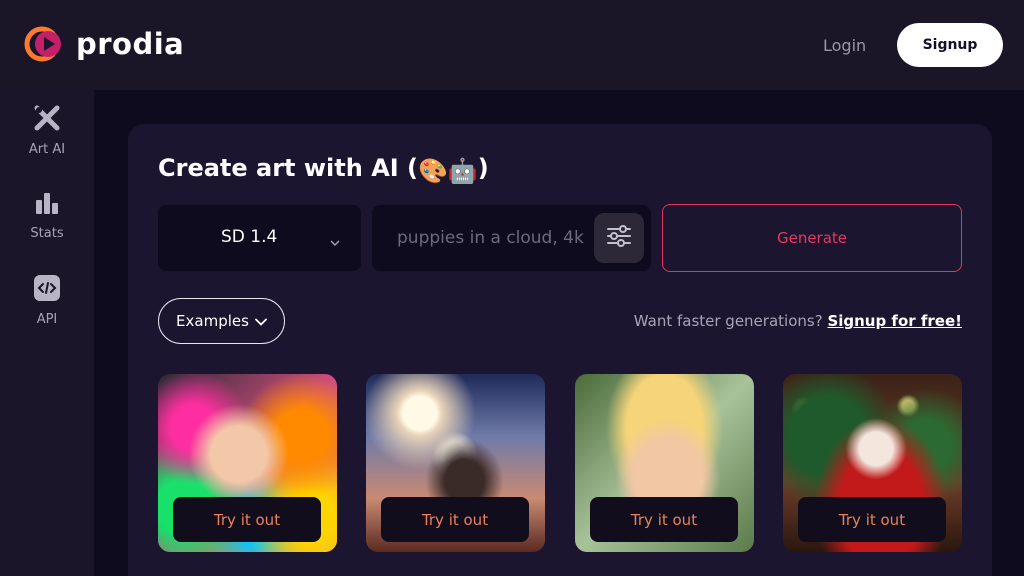  Describe the element at coordinates (448, 171) in the screenshot. I see `palette-robot-emoji: 🎨🤖` at that location.